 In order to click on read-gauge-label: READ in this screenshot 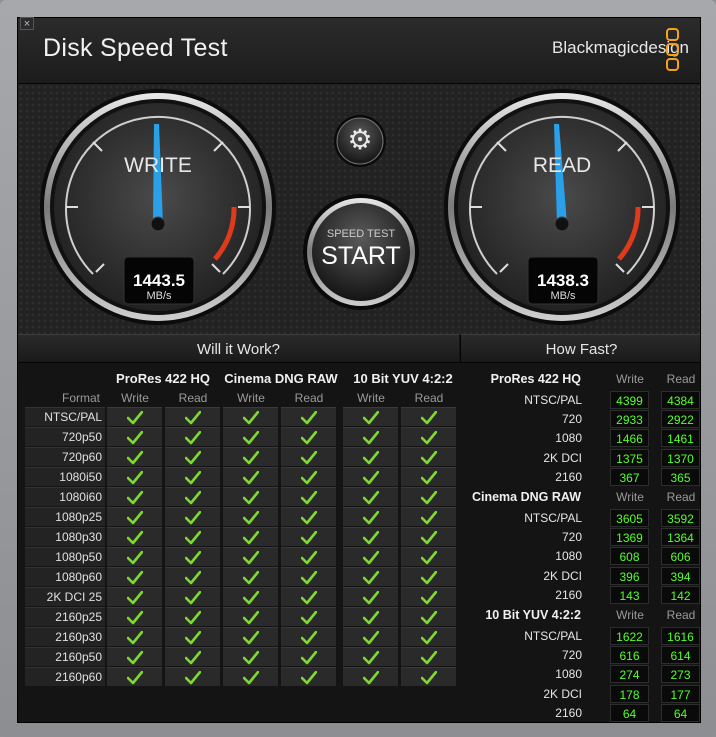, I will do `click(562, 165)`.